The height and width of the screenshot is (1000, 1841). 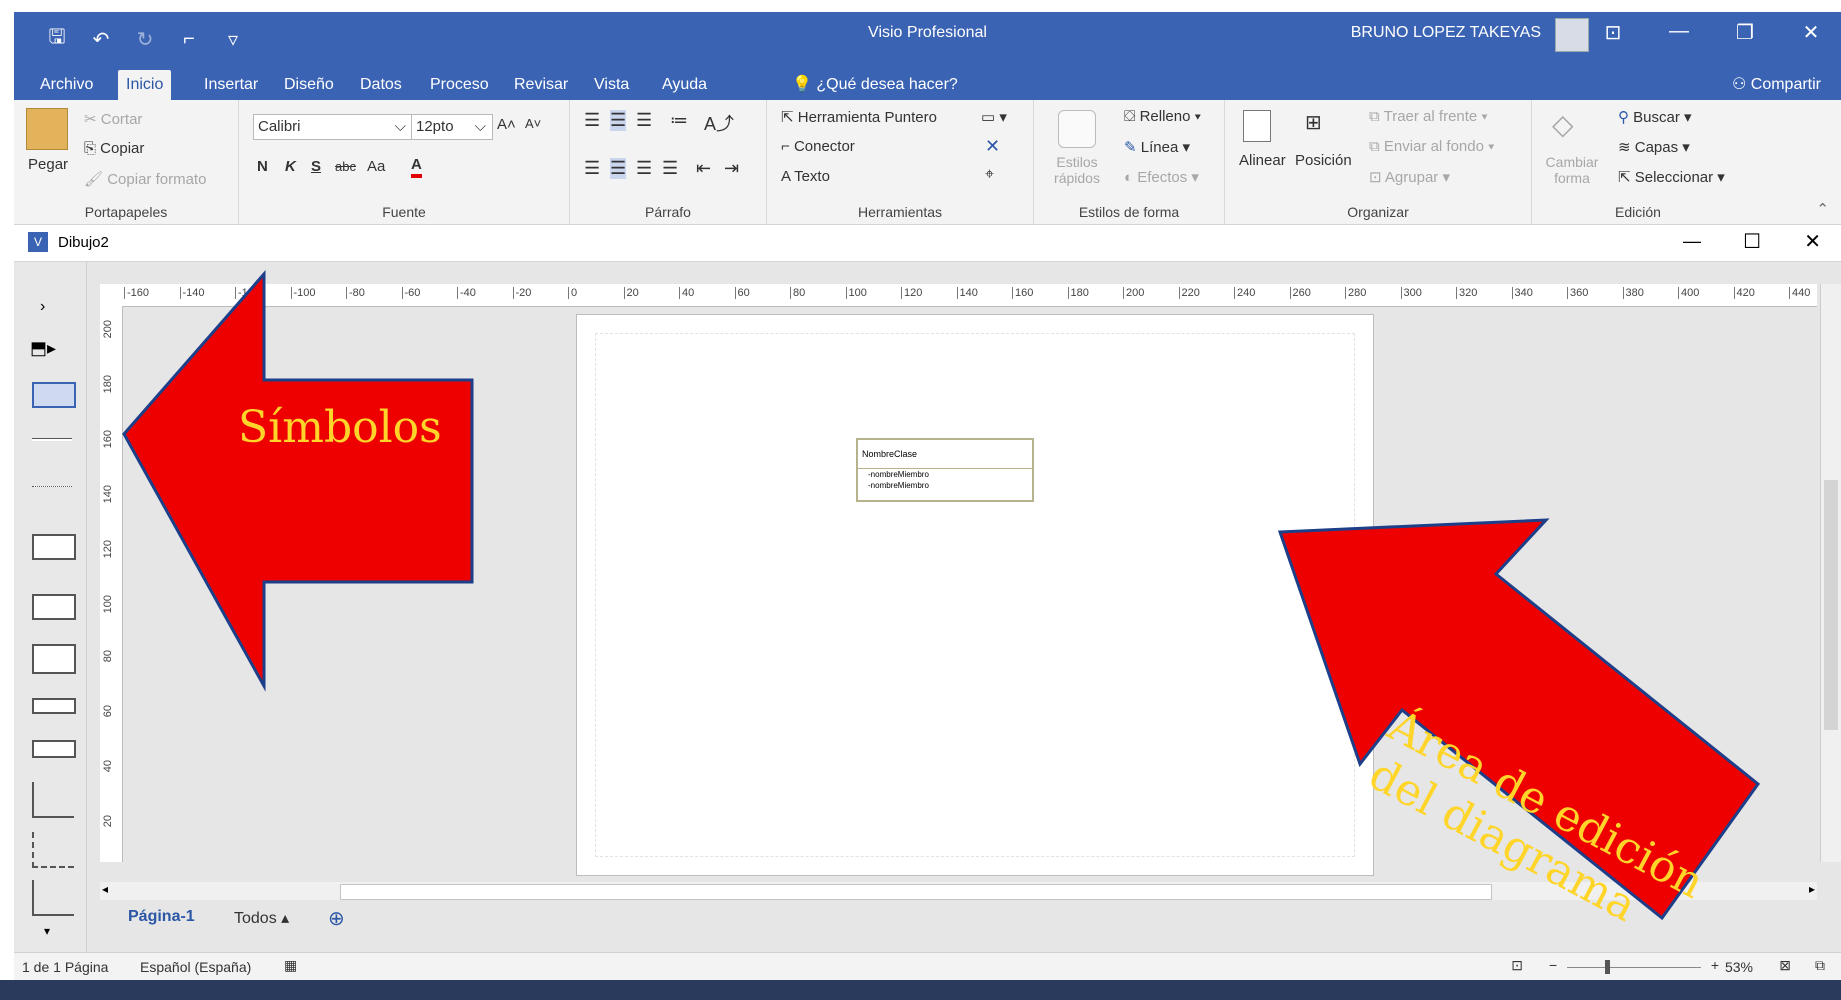 I want to click on text-rotate-icon: A⤴, so click(x=719, y=123).